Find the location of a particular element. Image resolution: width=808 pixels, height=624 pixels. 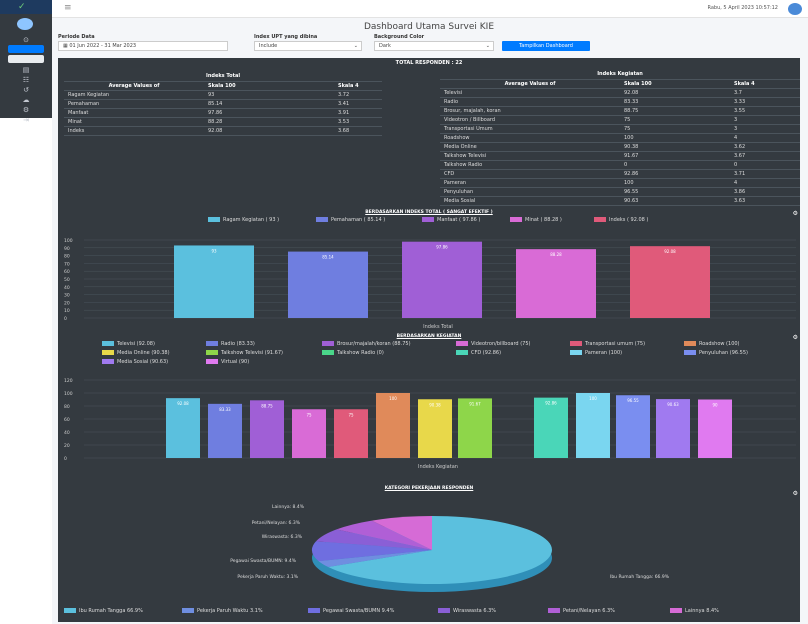

upt-select: Include ⌄ is located at coordinates (308, 46).